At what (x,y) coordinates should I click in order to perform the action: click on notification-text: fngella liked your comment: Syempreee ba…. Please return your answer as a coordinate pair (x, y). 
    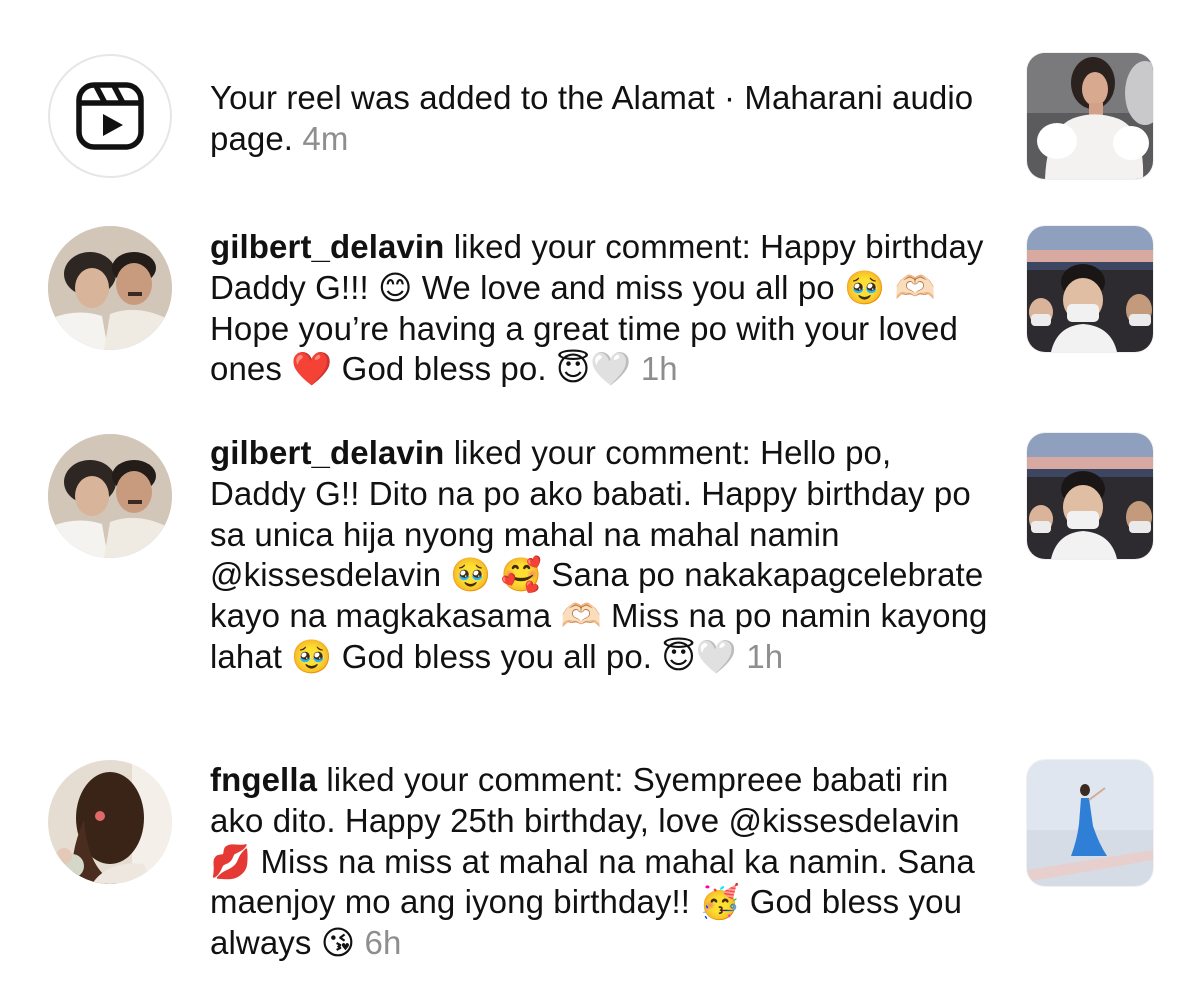
    Looking at the image, I should click on (600, 862).